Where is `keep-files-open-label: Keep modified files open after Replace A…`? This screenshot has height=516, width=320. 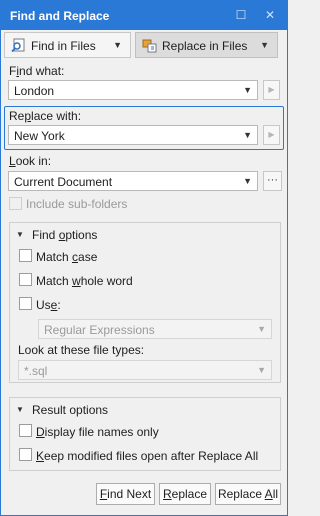 keep-files-open-label: Keep modified files open after Replace A… is located at coordinates (147, 456).